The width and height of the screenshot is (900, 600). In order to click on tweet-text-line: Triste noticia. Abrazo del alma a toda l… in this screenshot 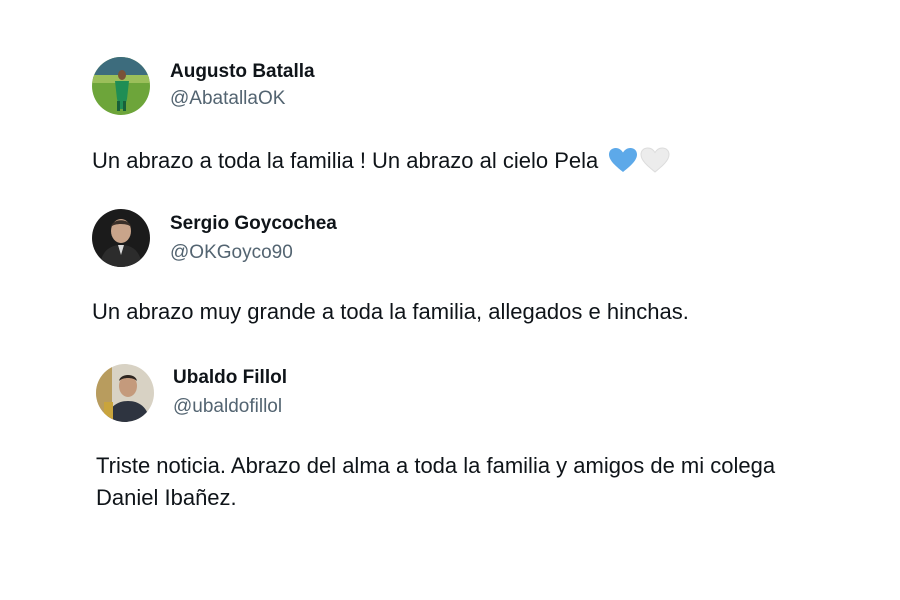, I will do `click(436, 465)`.